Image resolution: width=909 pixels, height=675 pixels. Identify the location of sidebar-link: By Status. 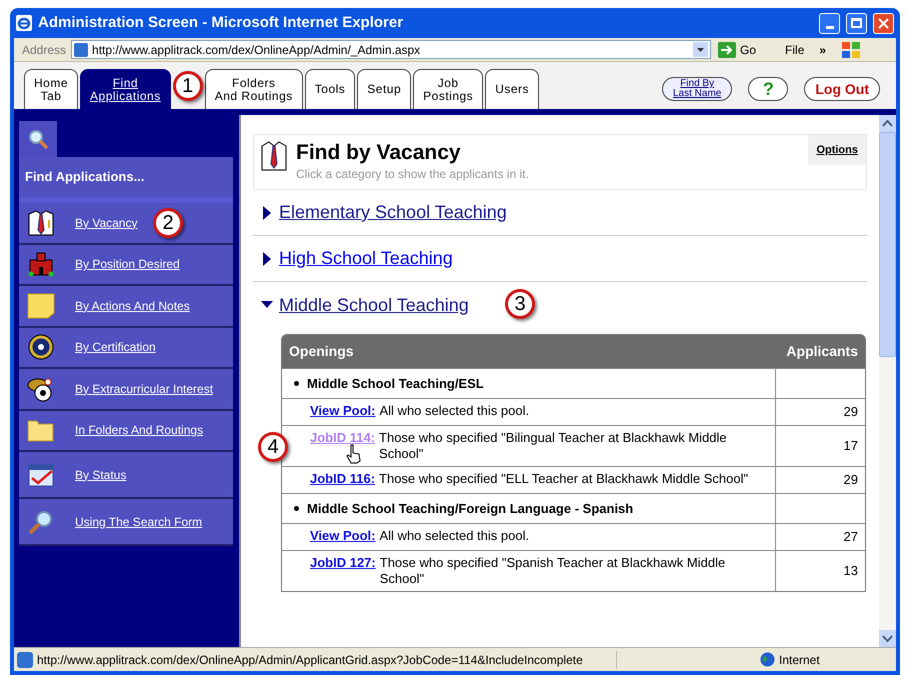
(100, 475).